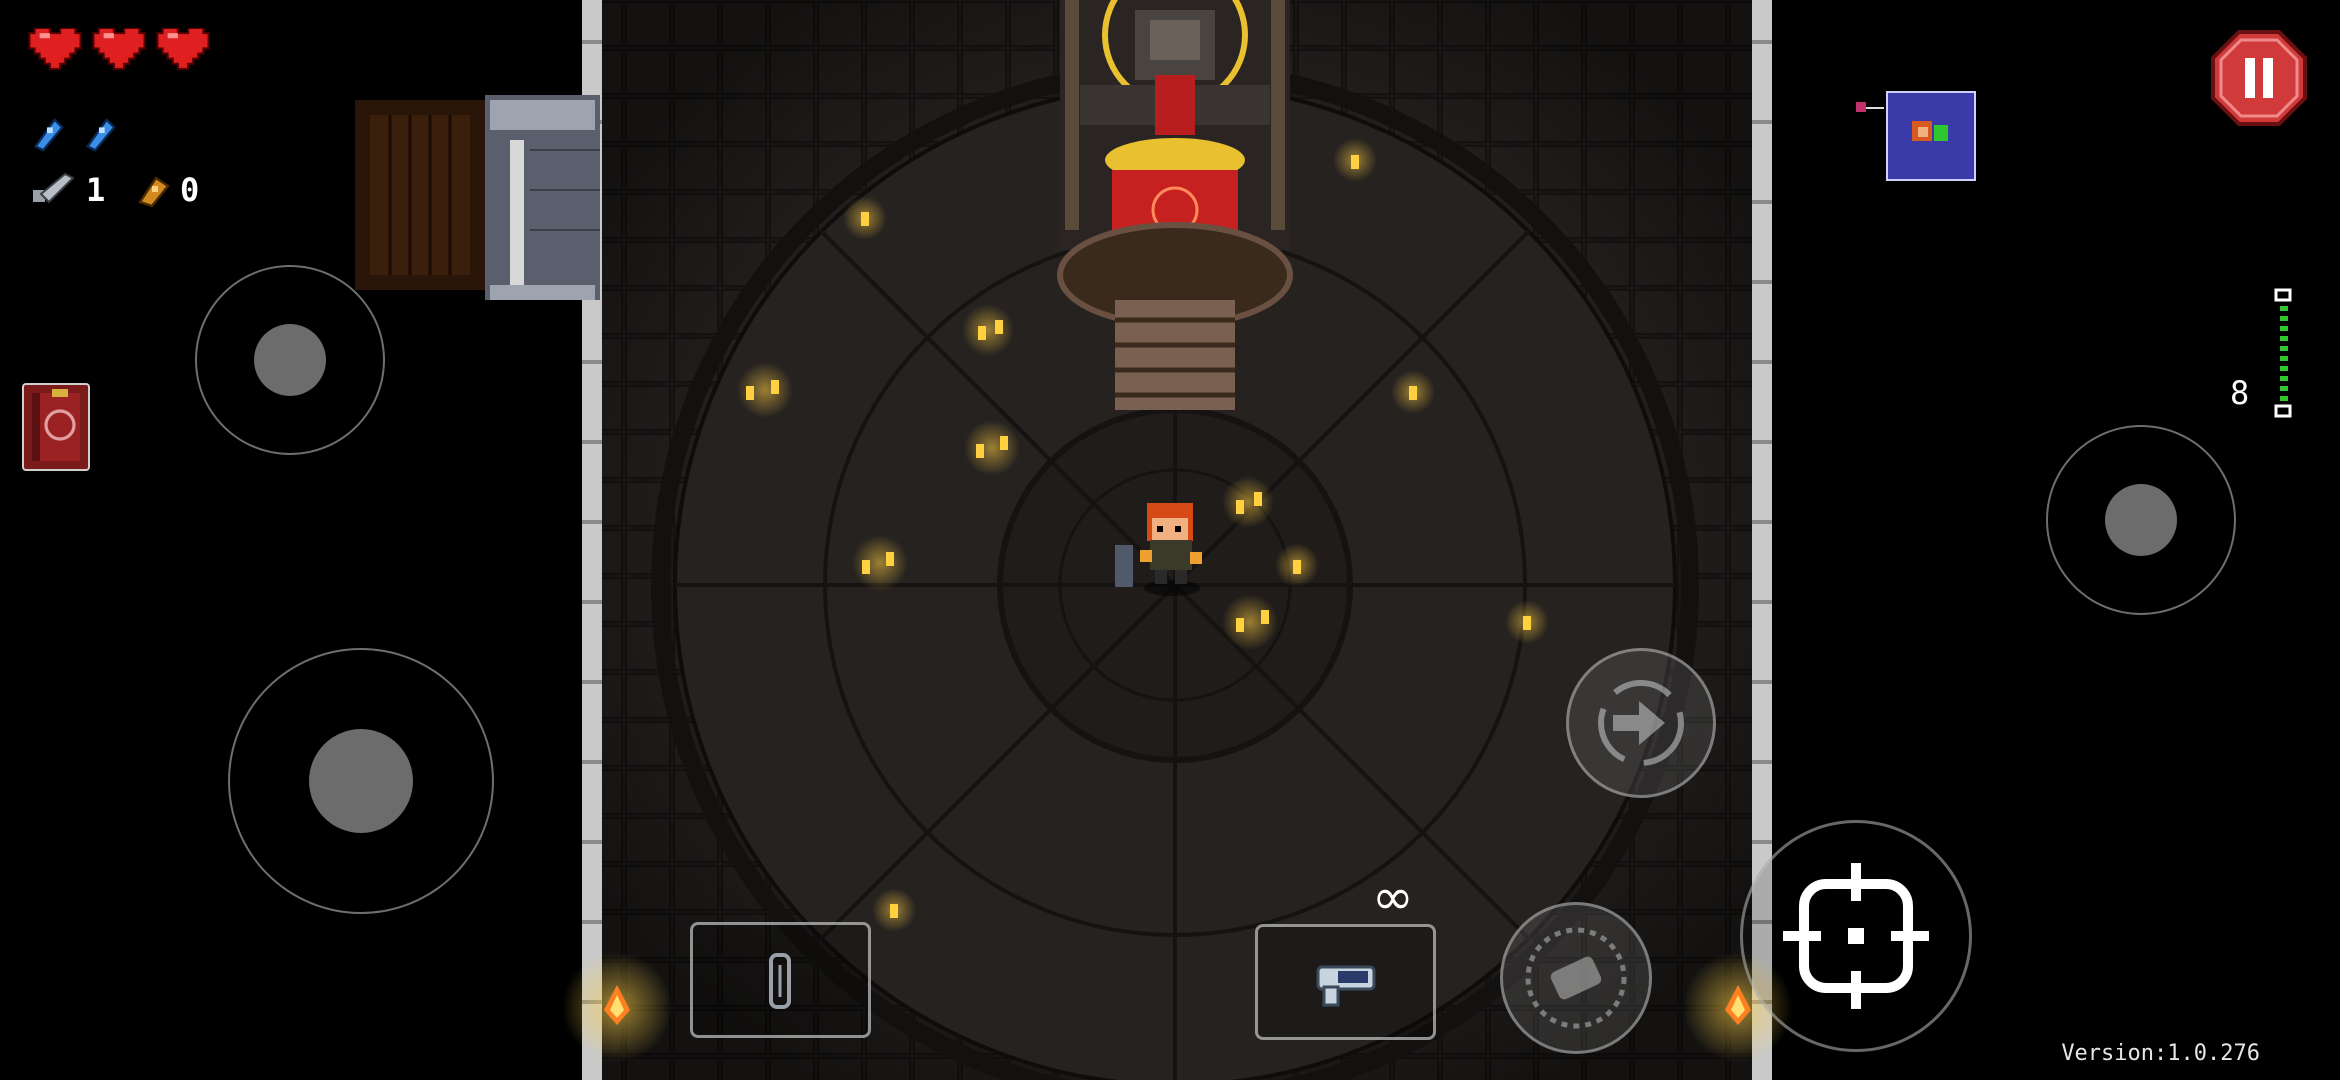 This screenshot has width=2340, height=1080. I want to click on key-count: 1, so click(96, 190).